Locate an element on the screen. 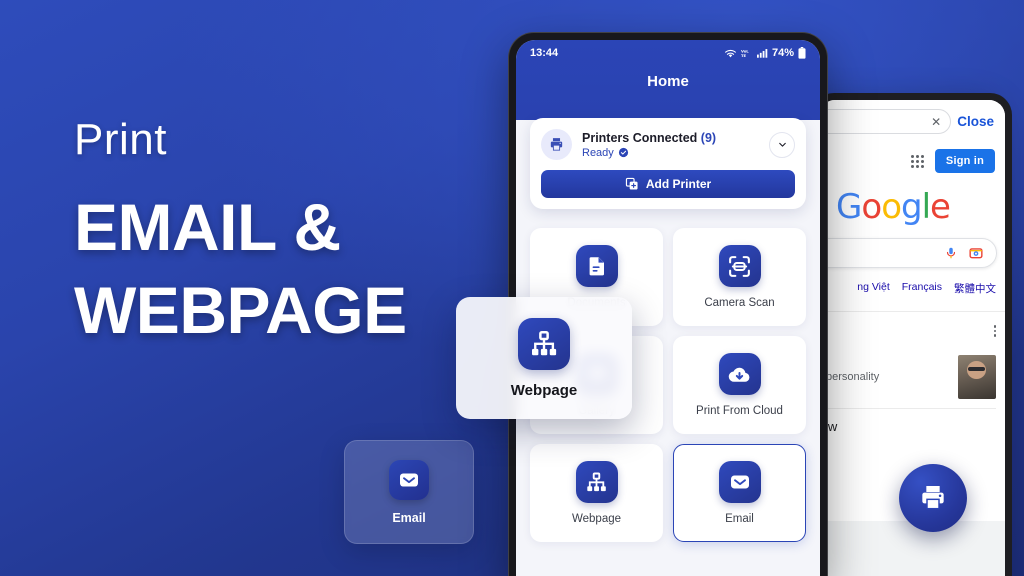  chevron-down-icon is located at coordinates (782, 144).